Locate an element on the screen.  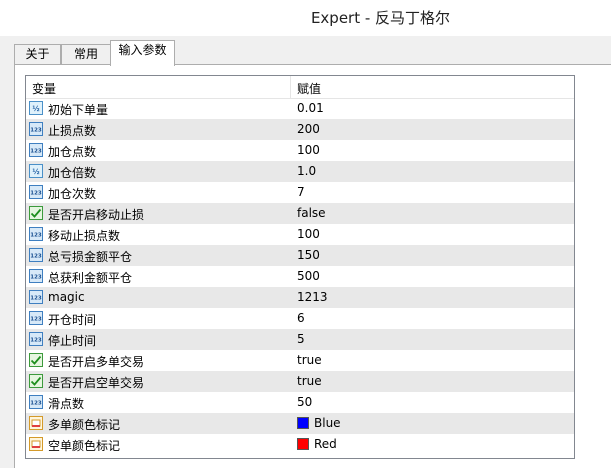
window-title: Expert - 反马丁格尔 is located at coordinates (380, 18).